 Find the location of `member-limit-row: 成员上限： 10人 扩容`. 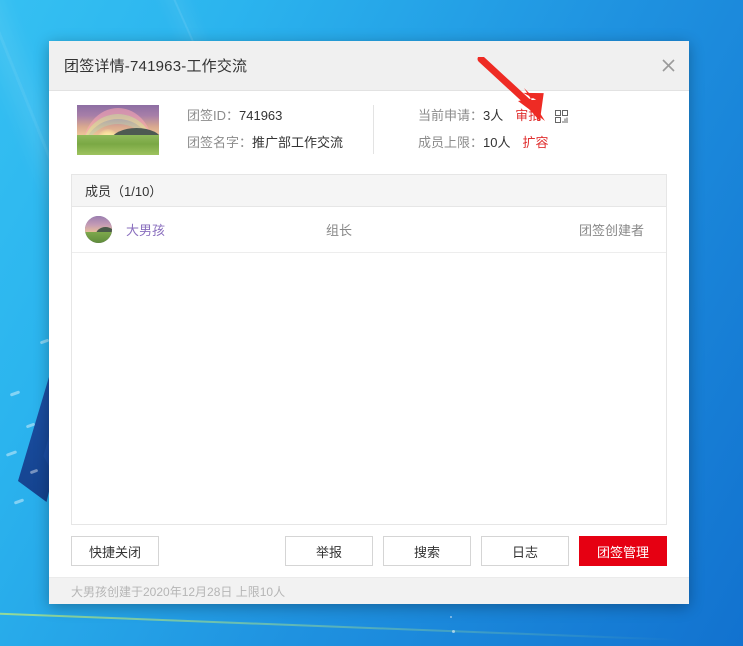

member-limit-row: 成员上限： 10人 扩容 is located at coordinates (493, 143).